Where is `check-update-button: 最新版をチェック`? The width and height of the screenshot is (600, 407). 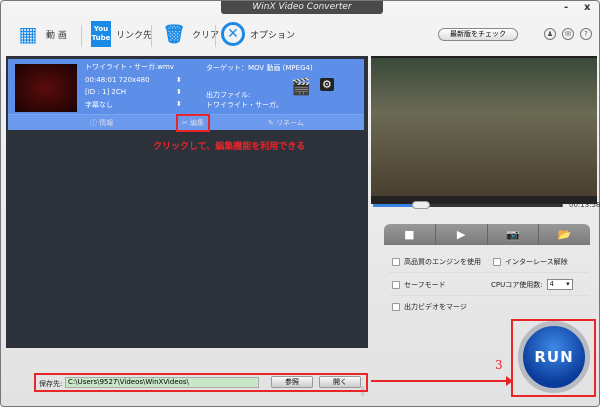 check-update-button: 最新版をチェック is located at coordinates (478, 34).